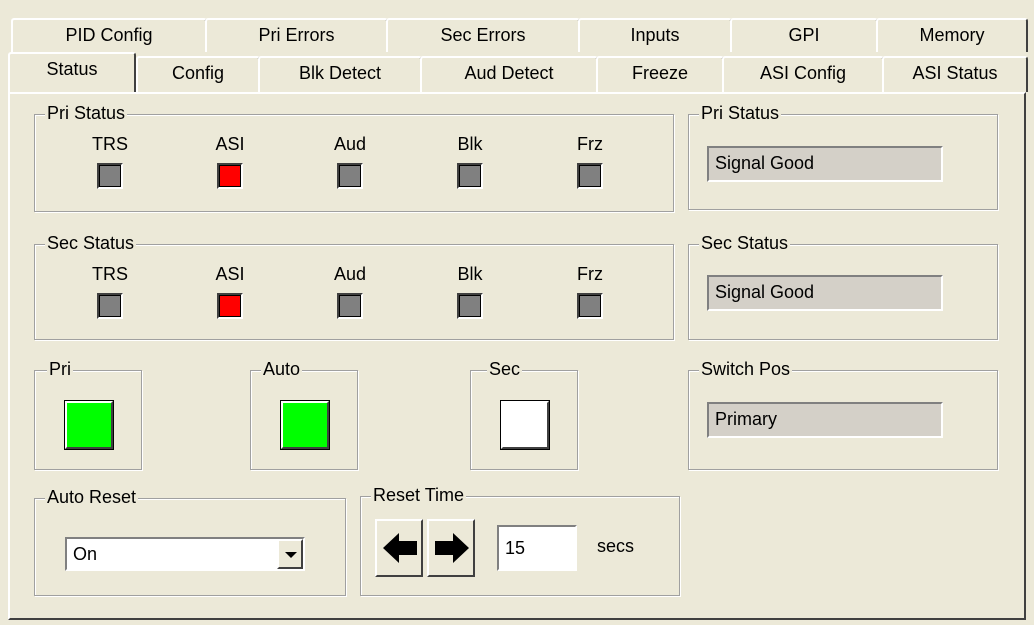 The image size is (1034, 625). Describe the element at coordinates (72, 72) in the screenshot. I see `tab-status: Status` at that location.